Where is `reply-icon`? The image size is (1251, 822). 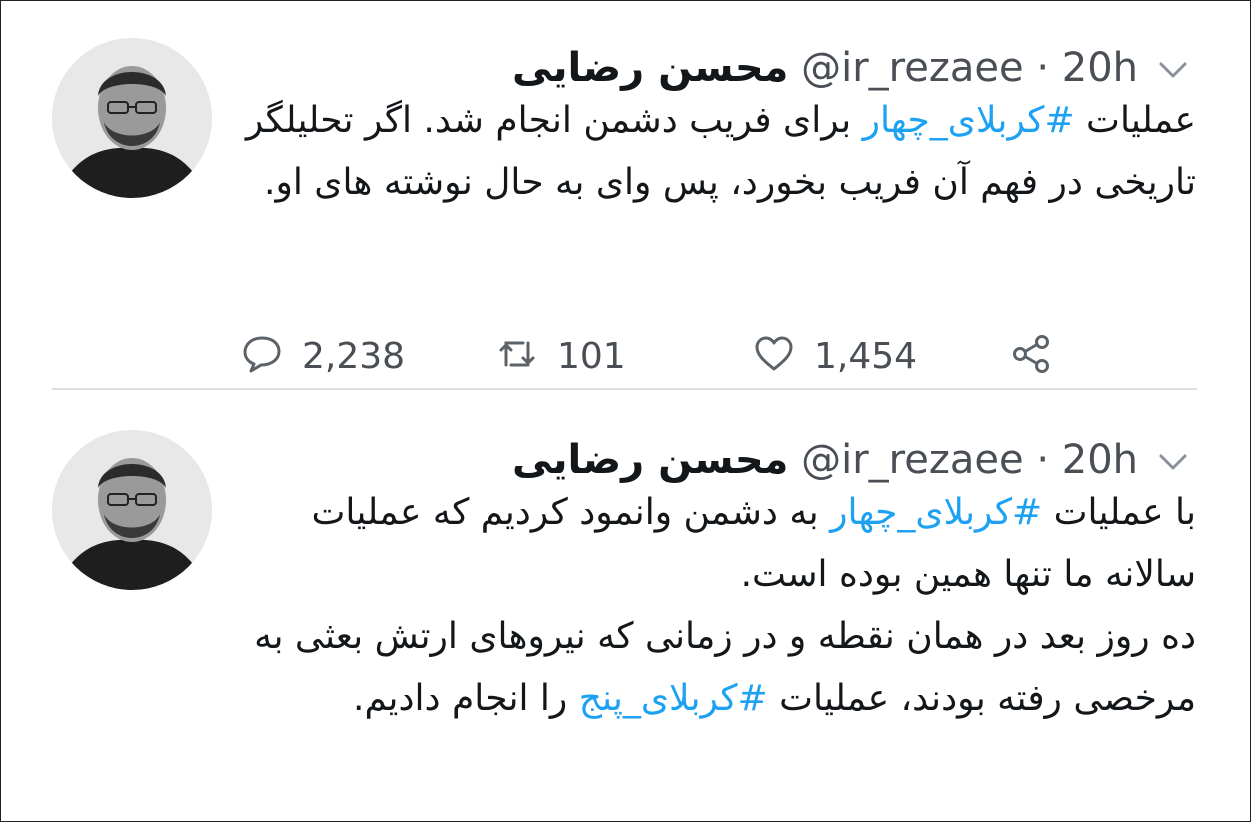 reply-icon is located at coordinates (262, 356).